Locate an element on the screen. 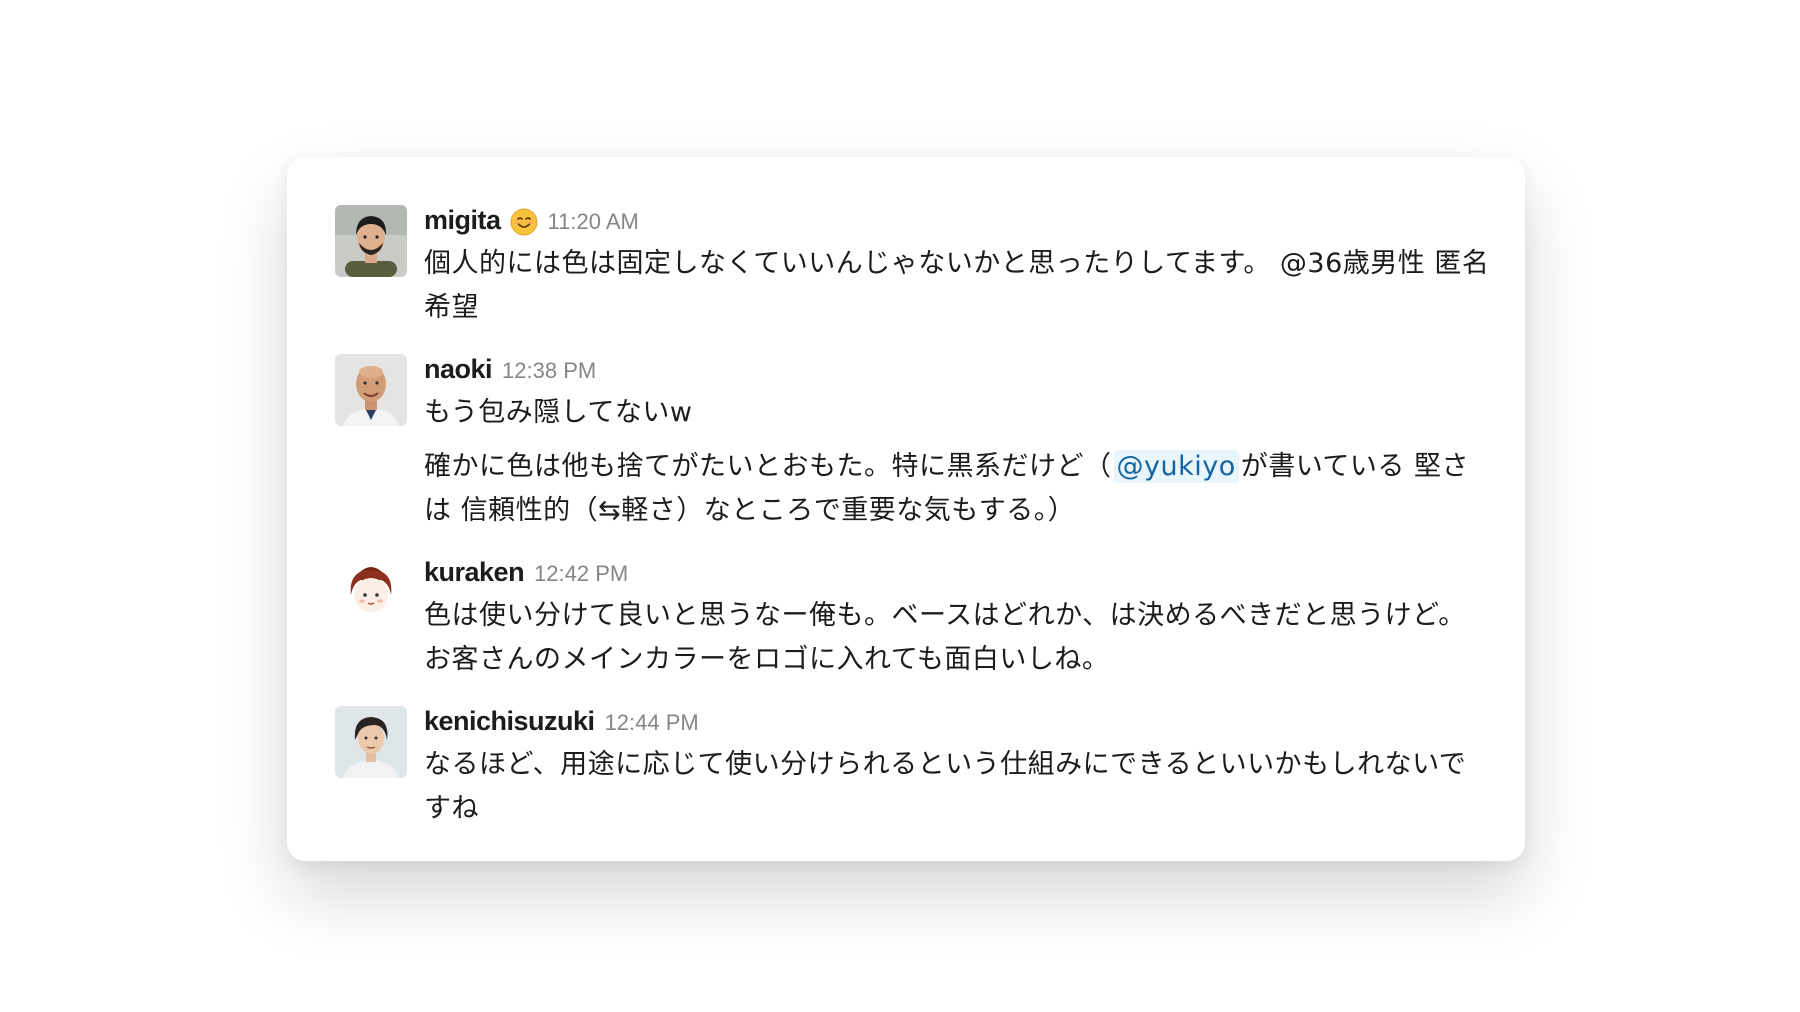 This screenshot has height=1012, width=1800. user-mention: @yukiyo is located at coordinates (1176, 466).